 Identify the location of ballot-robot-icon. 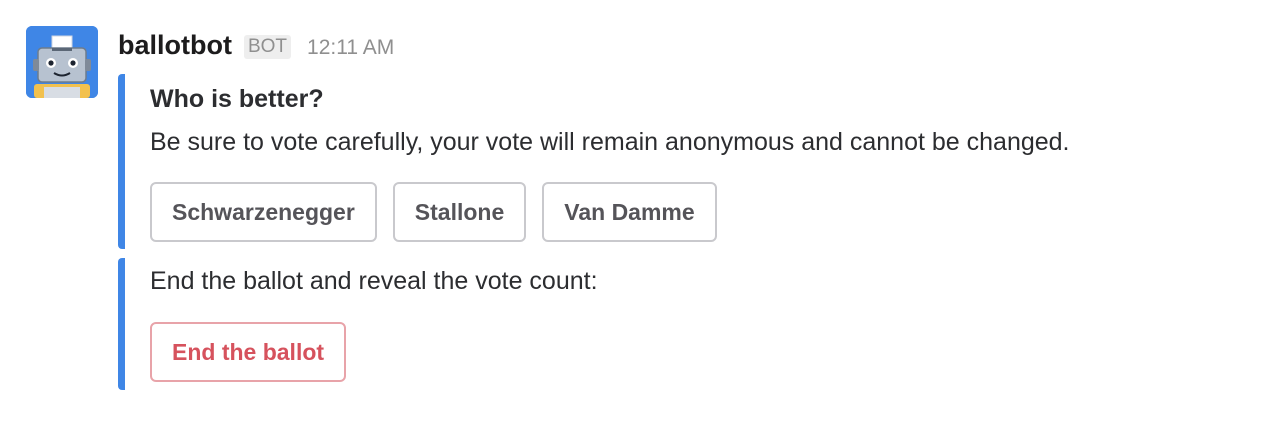
(62, 62).